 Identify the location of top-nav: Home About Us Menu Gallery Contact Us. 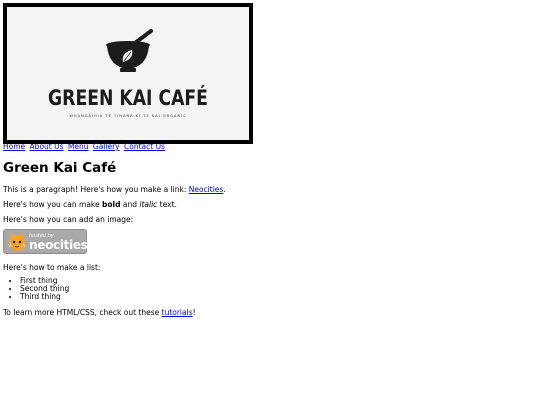
(85, 146).